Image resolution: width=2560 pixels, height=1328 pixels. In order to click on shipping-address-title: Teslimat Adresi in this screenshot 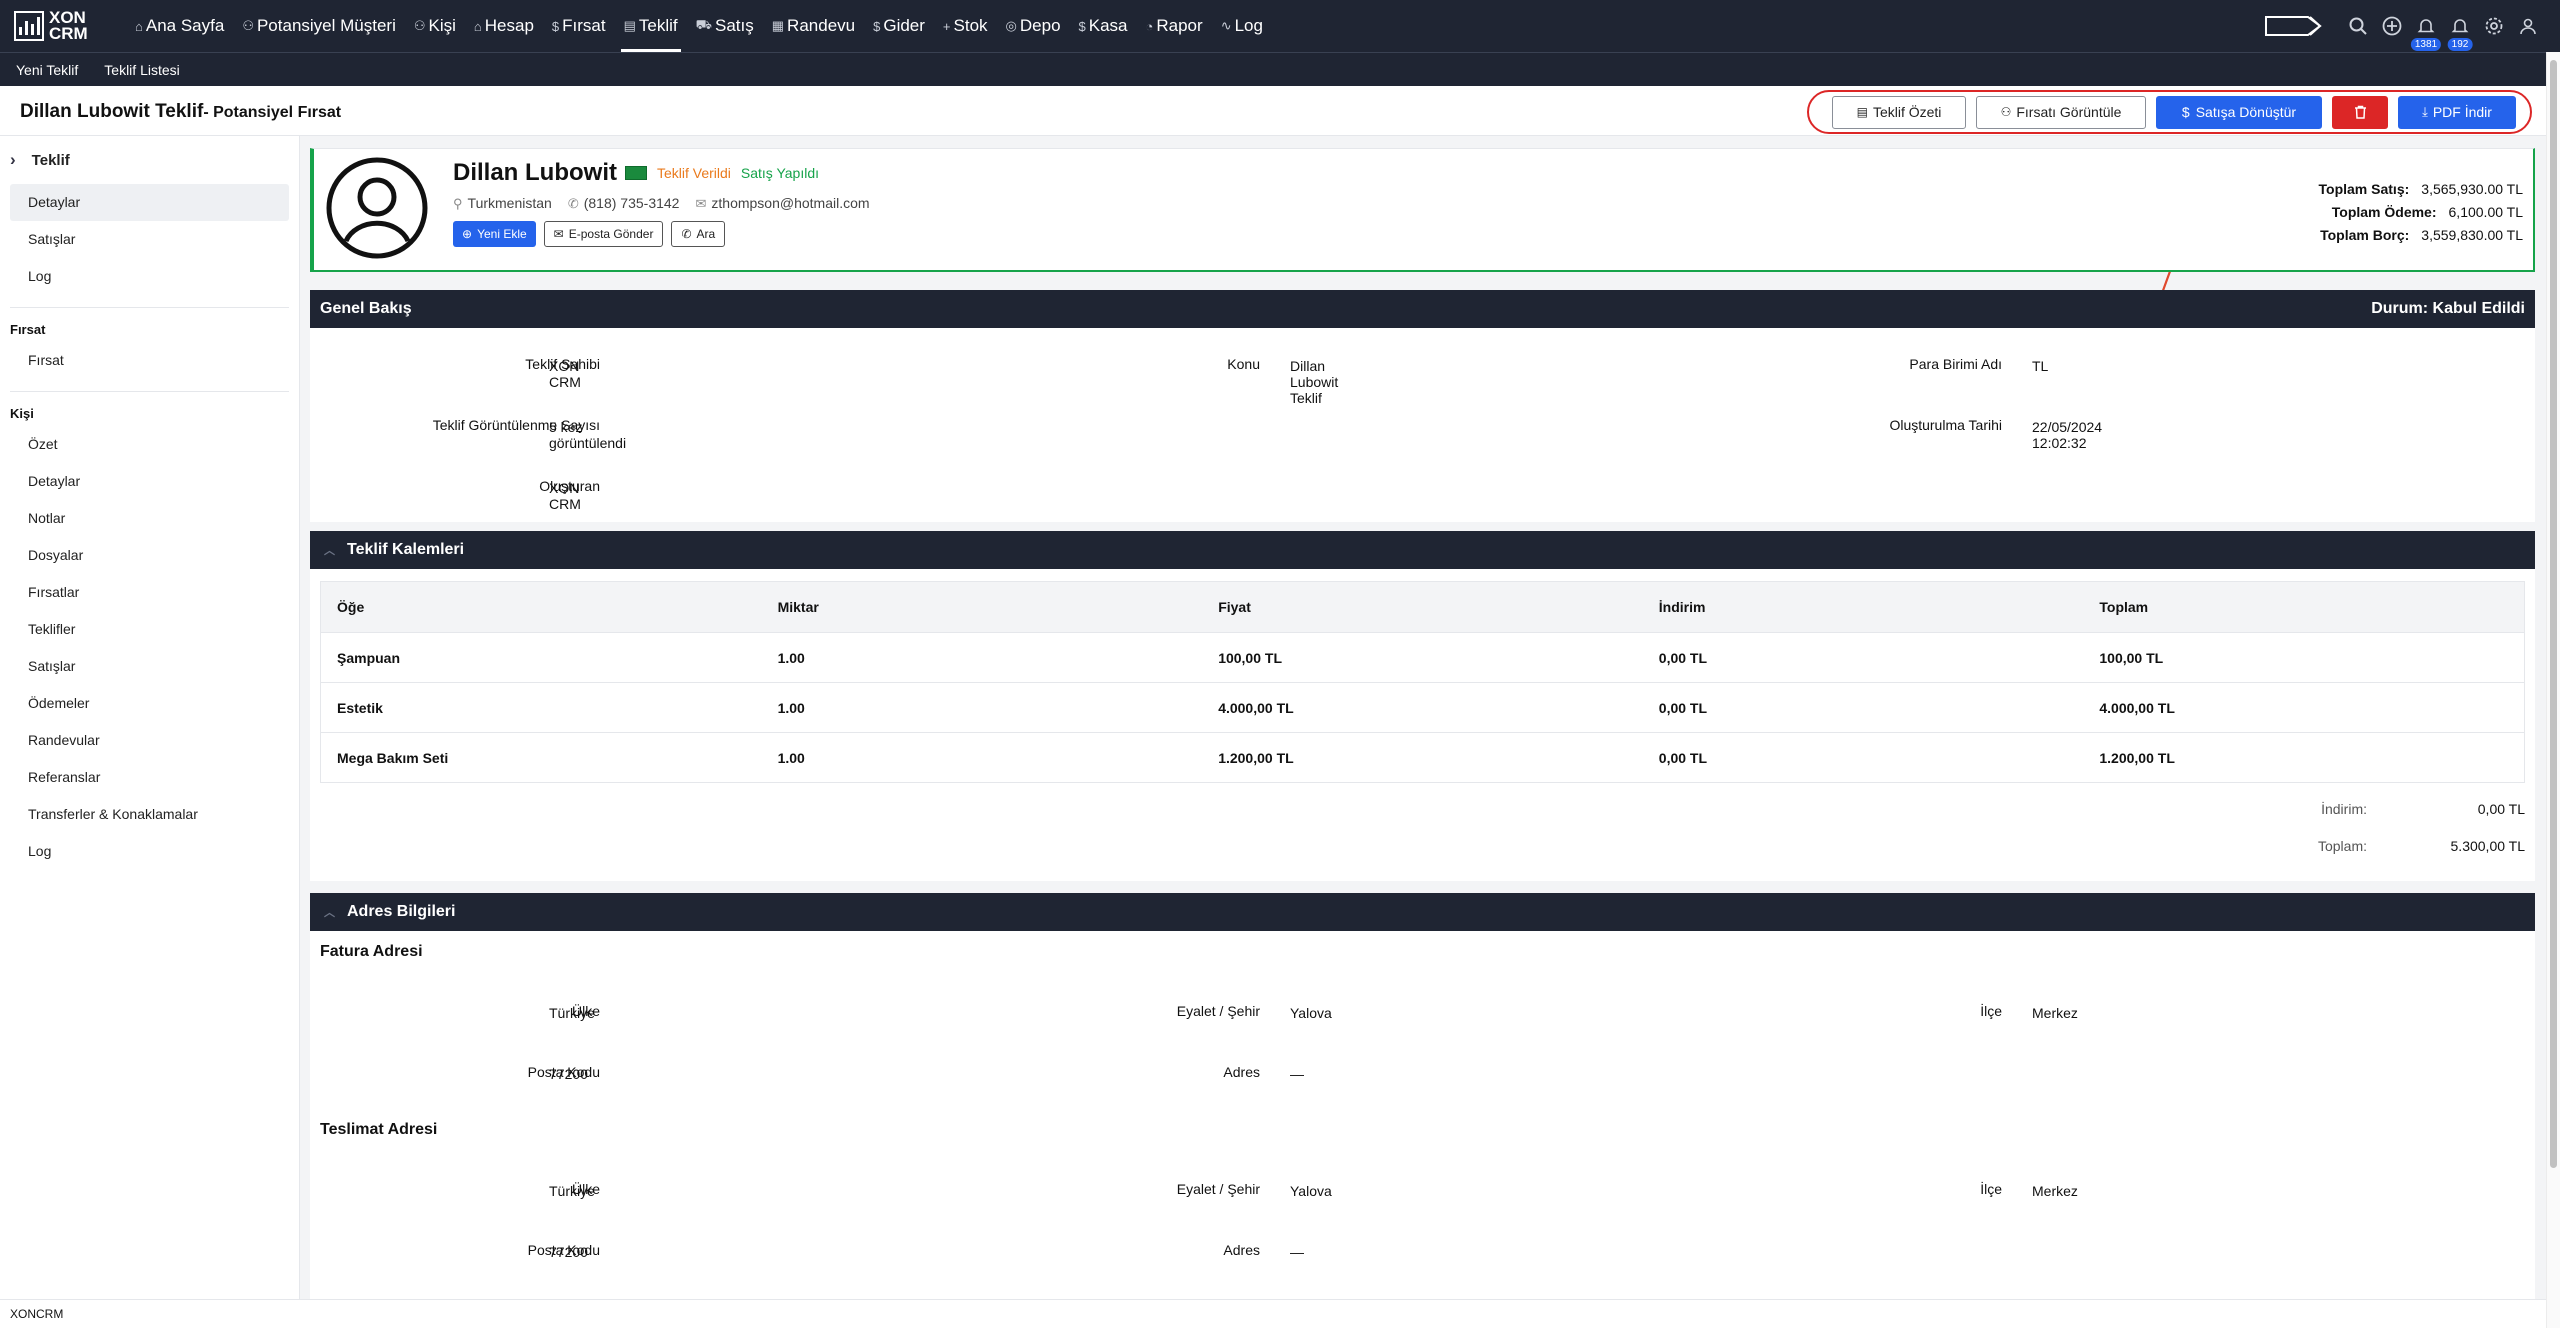, I will do `click(379, 1129)`.